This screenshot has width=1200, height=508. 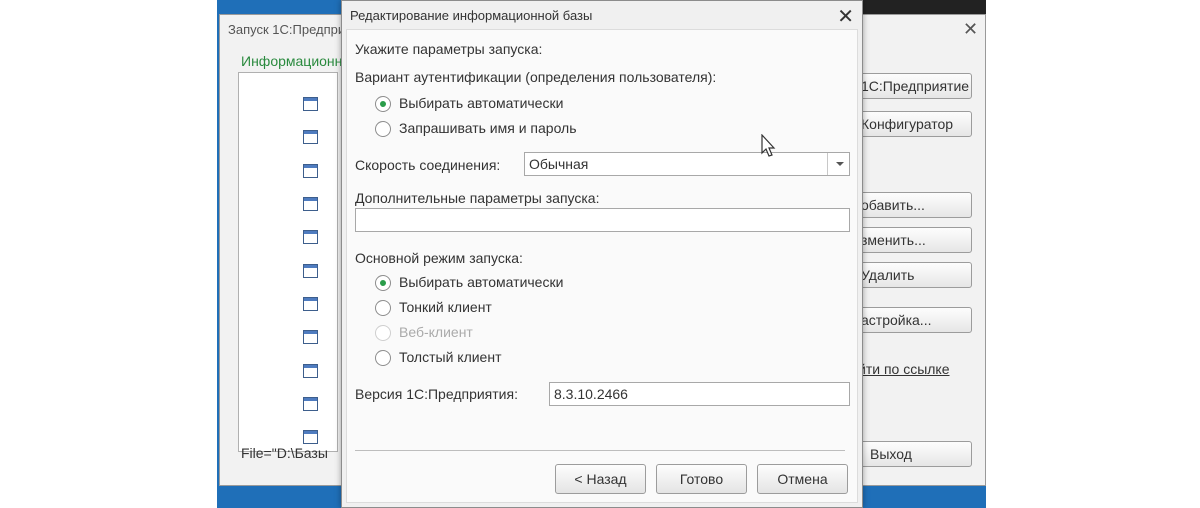 I want to click on cancel-button: Отмена, so click(x=802, y=479).